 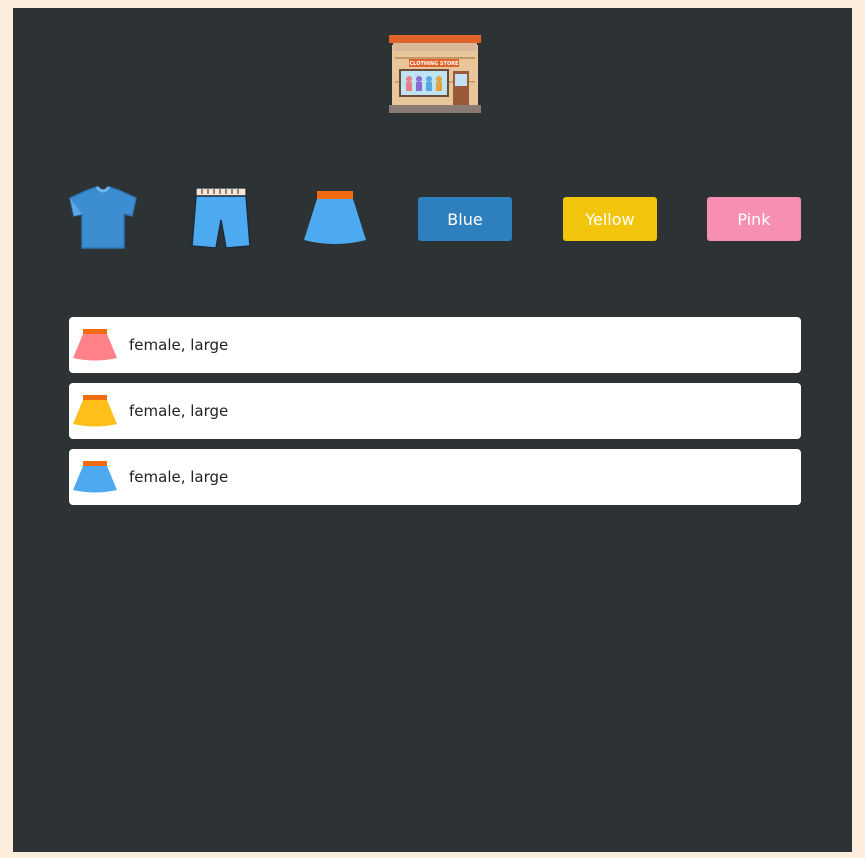 I want to click on yellow-filter-button: Yellow, so click(x=610, y=219).